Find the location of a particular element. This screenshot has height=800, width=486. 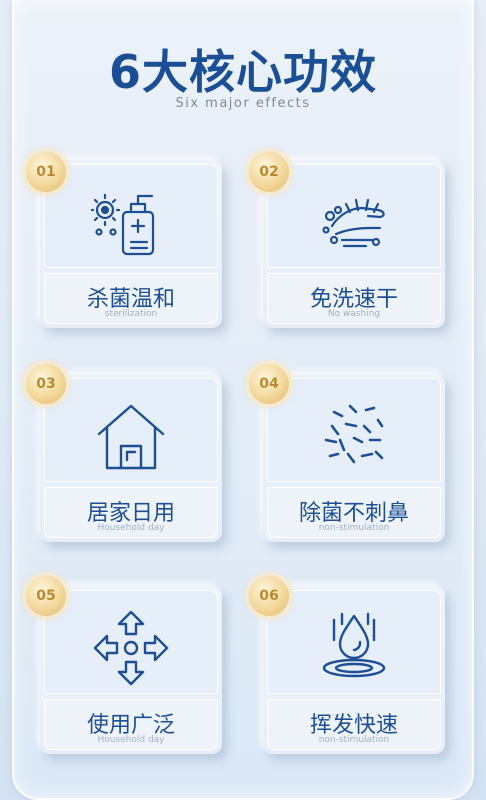

number-badge-1: 01 is located at coordinates (46, 172).